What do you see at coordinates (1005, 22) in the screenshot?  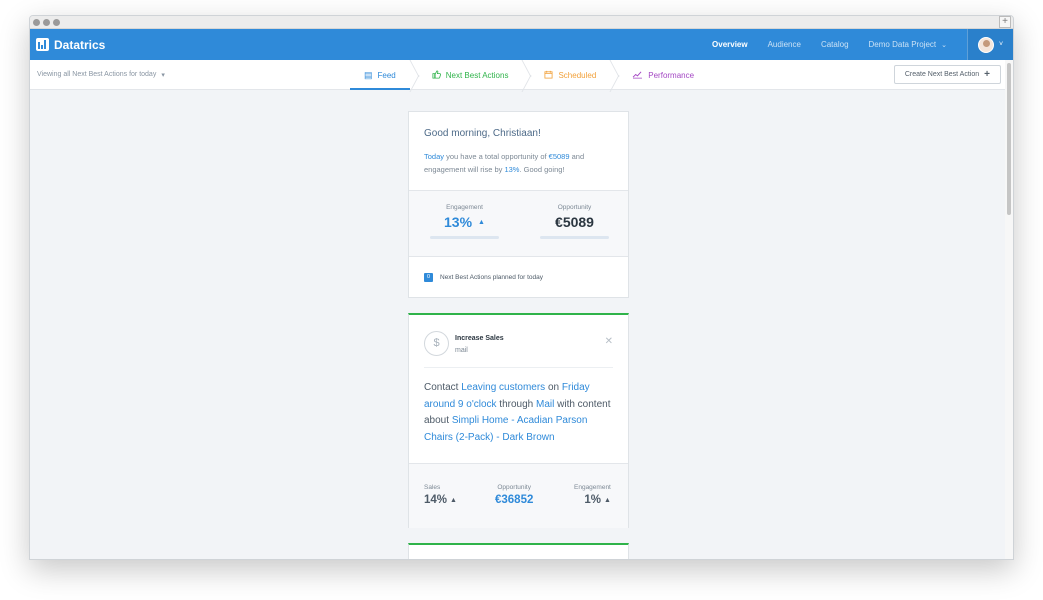 I see `new-tab-button: +` at bounding box center [1005, 22].